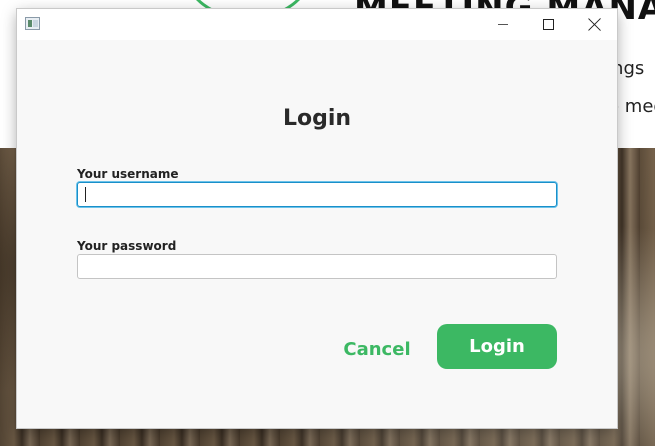 The height and width of the screenshot is (446, 655). Describe the element at coordinates (128, 174) in the screenshot. I see `username-label: Your username` at that location.